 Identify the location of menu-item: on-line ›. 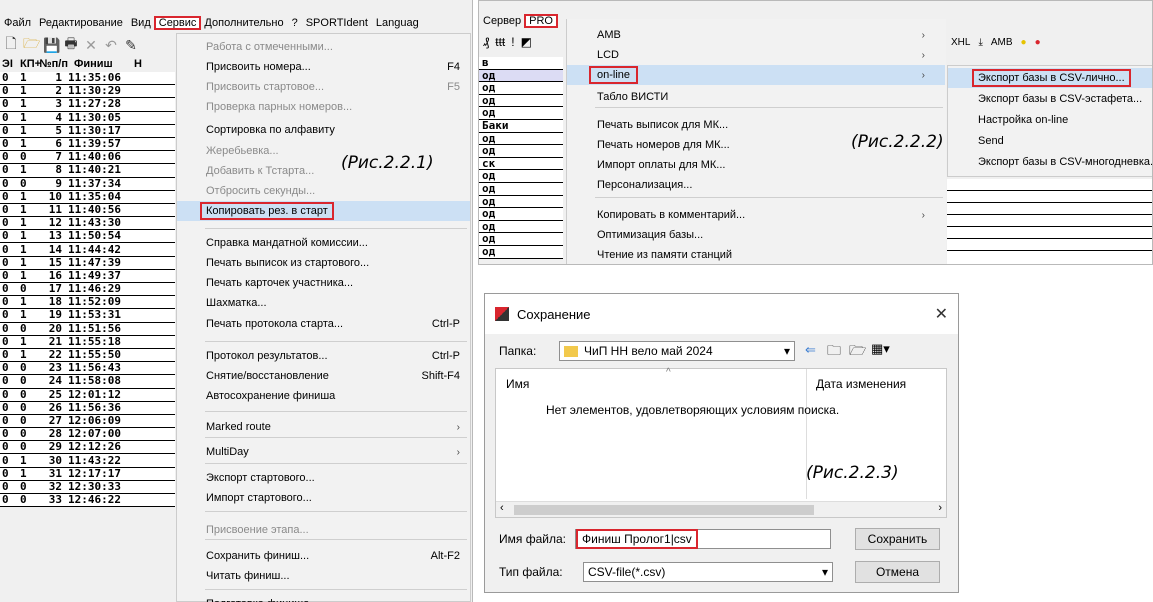
(756, 75).